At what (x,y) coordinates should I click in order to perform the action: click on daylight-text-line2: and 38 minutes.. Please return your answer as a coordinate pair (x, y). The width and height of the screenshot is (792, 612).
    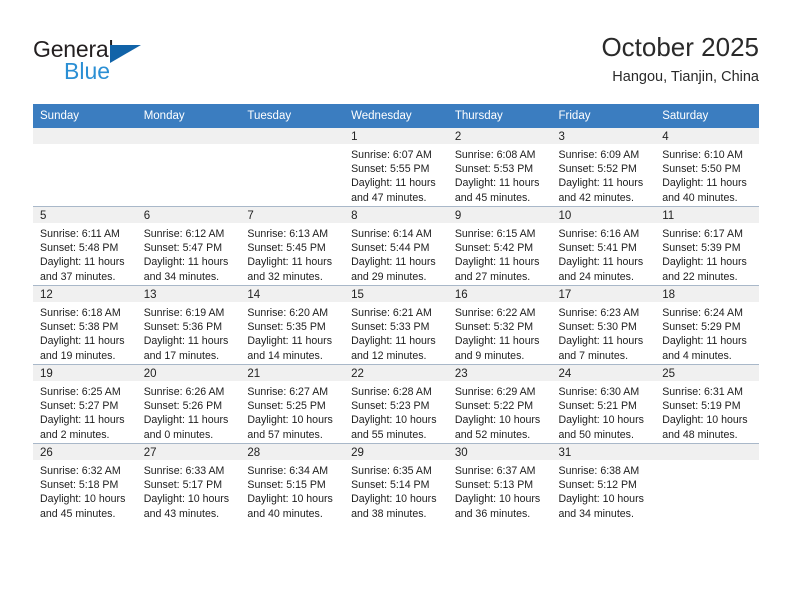
    Looking at the image, I should click on (389, 513).